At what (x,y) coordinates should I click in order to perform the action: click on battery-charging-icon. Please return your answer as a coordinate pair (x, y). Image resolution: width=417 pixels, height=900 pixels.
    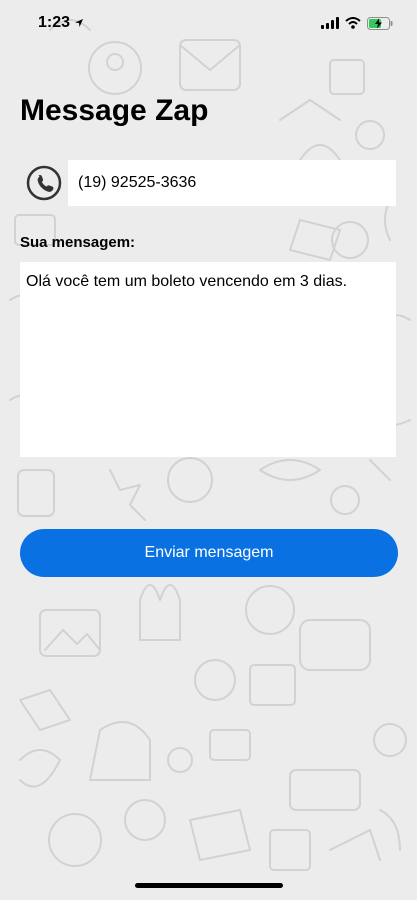
    Looking at the image, I should click on (380, 23).